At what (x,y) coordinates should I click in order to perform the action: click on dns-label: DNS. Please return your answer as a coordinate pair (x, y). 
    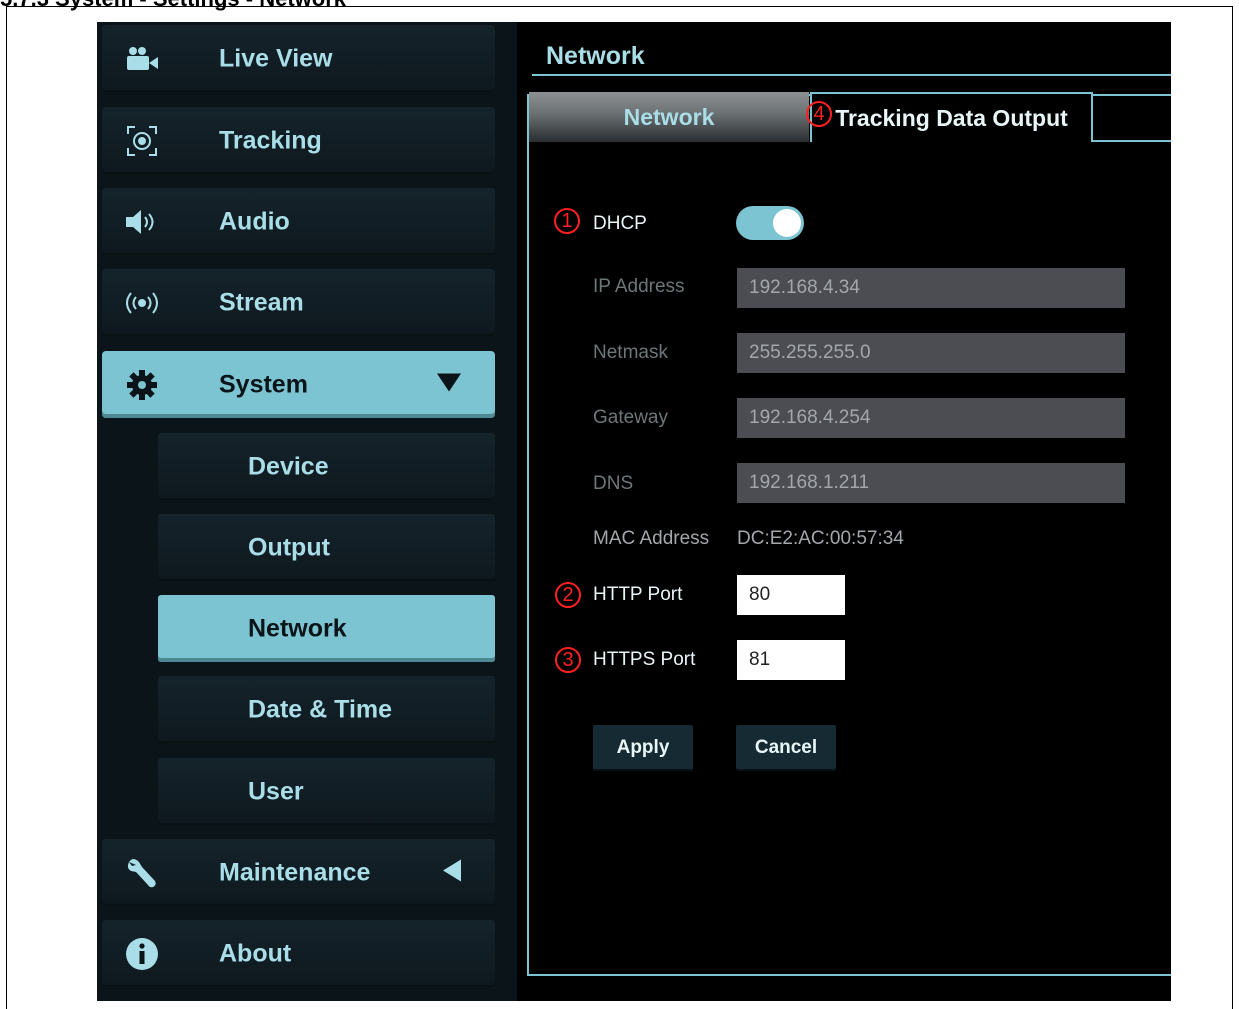
    Looking at the image, I should click on (613, 483).